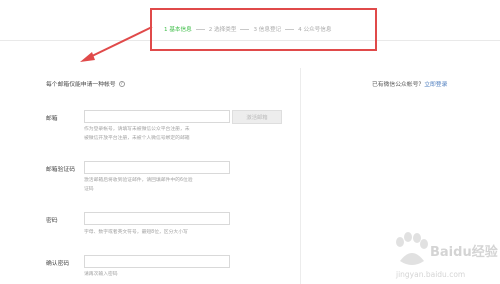 The width and height of the screenshot is (500, 284). What do you see at coordinates (157, 261) in the screenshot?
I see `confirm-password-field` at bounding box center [157, 261].